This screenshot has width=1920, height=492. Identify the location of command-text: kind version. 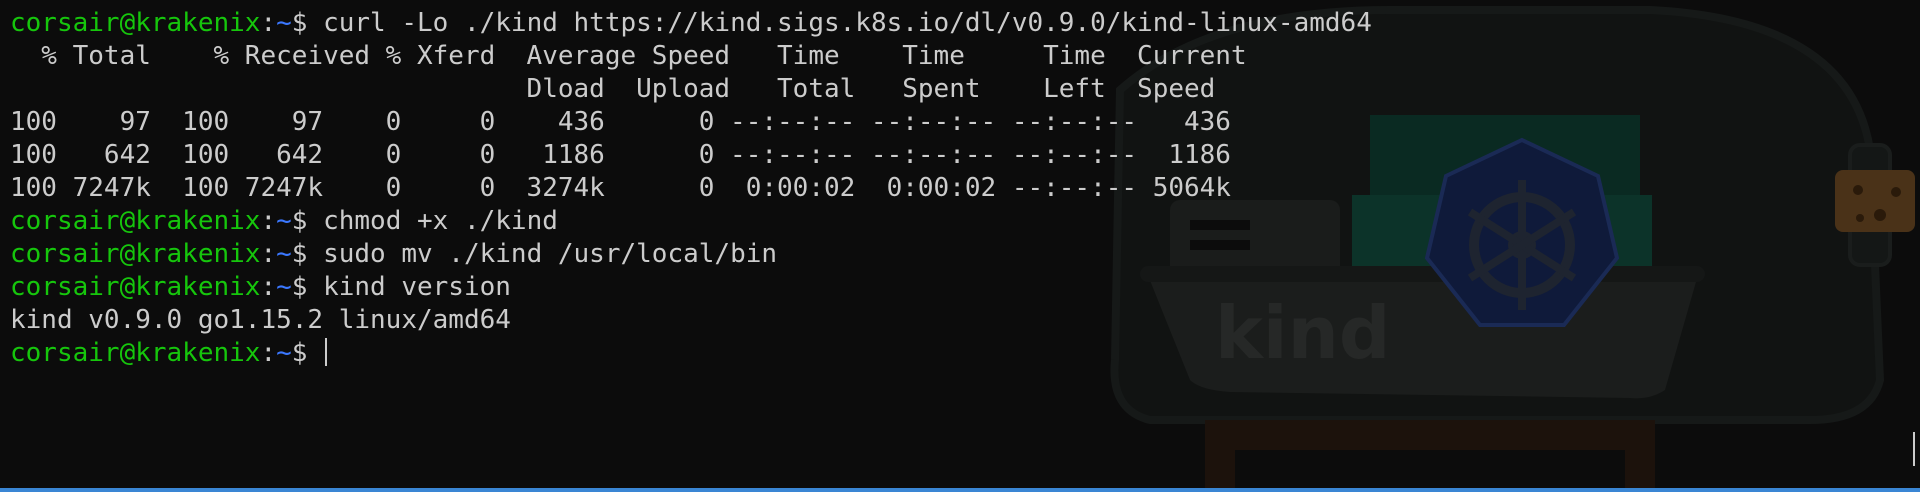
(417, 287).